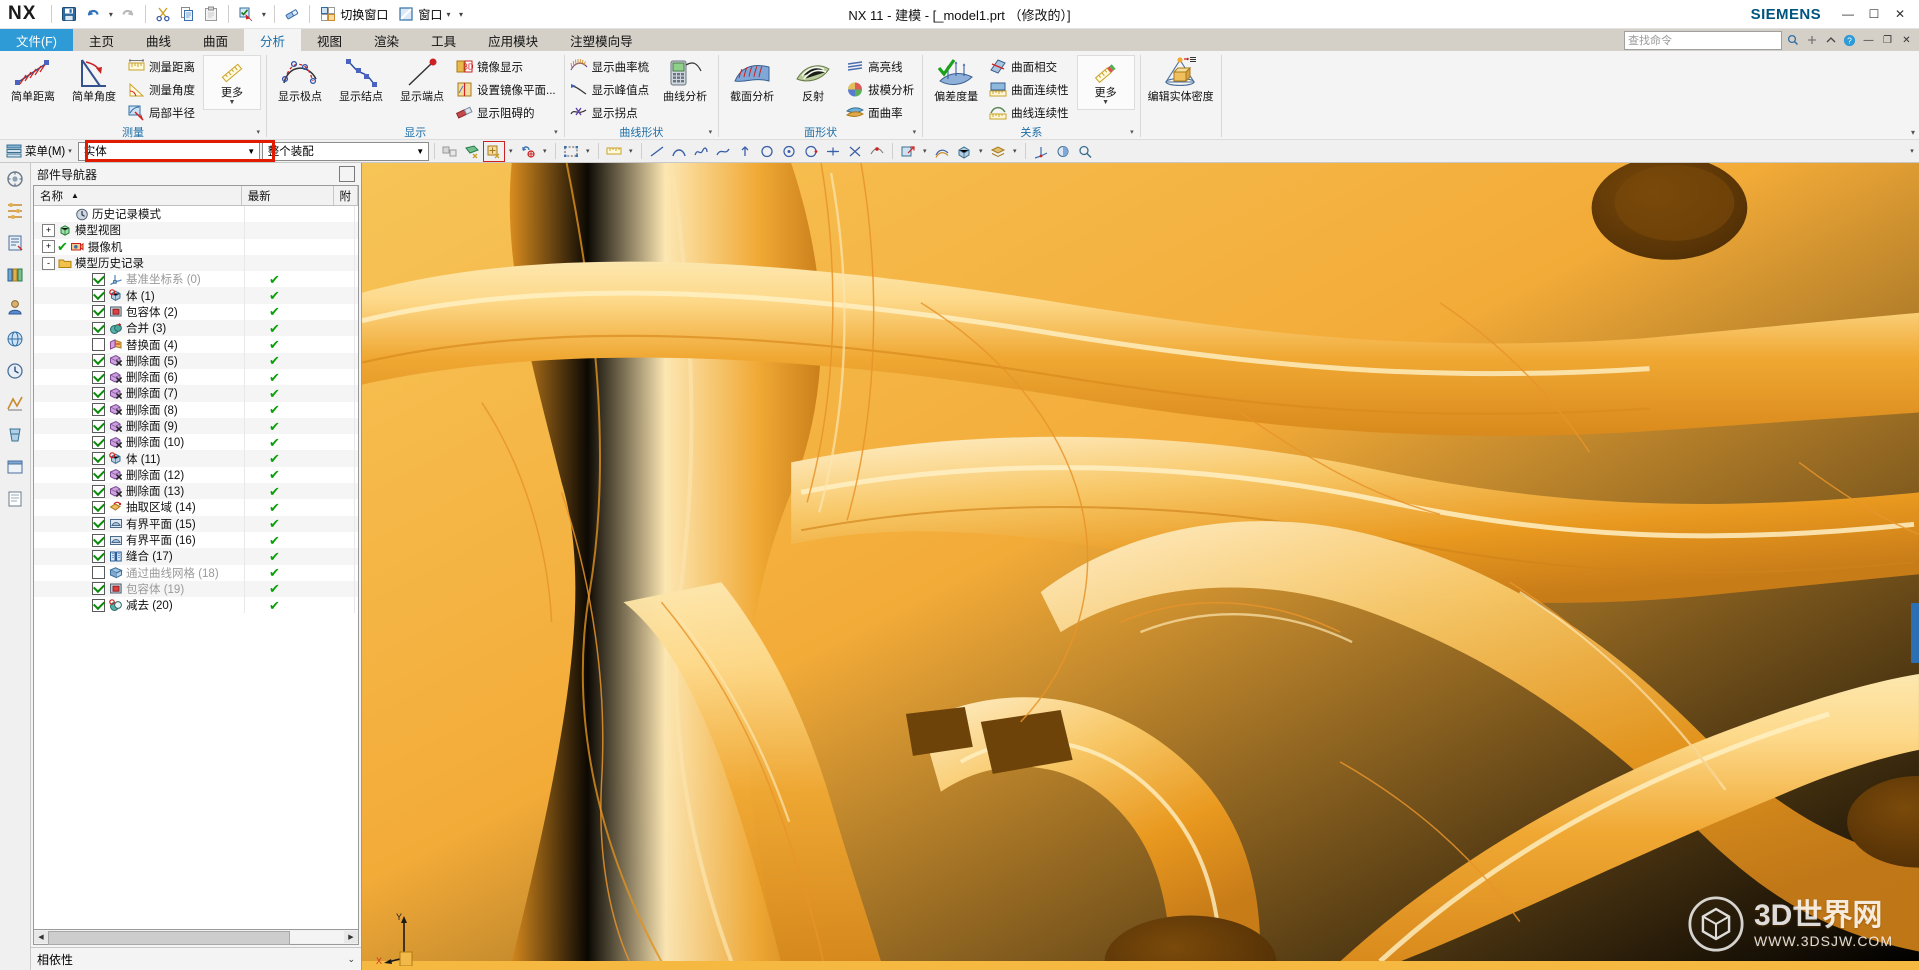 This screenshot has width=1919, height=970. What do you see at coordinates (196, 589) in the screenshot?
I see `tree-row: 包容体 (19) ✔` at bounding box center [196, 589].